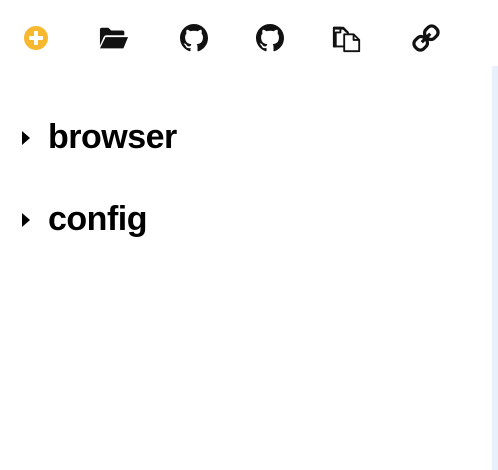 Image resolution: width=498 pixels, height=470 pixels. What do you see at coordinates (495, 268) in the screenshot?
I see `side-panel-edge` at bounding box center [495, 268].